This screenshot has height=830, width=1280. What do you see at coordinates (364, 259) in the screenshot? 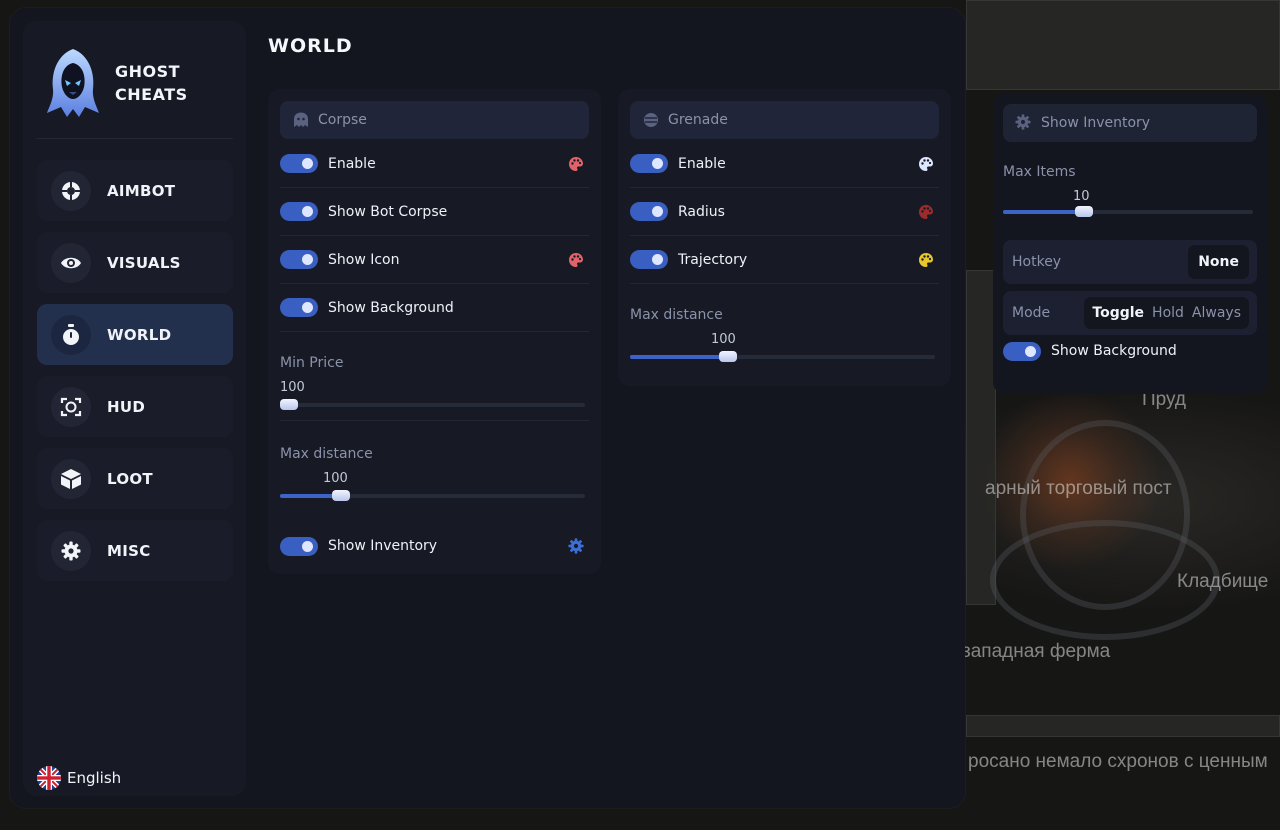
I see `show-icon-label: Show Icon` at bounding box center [364, 259].